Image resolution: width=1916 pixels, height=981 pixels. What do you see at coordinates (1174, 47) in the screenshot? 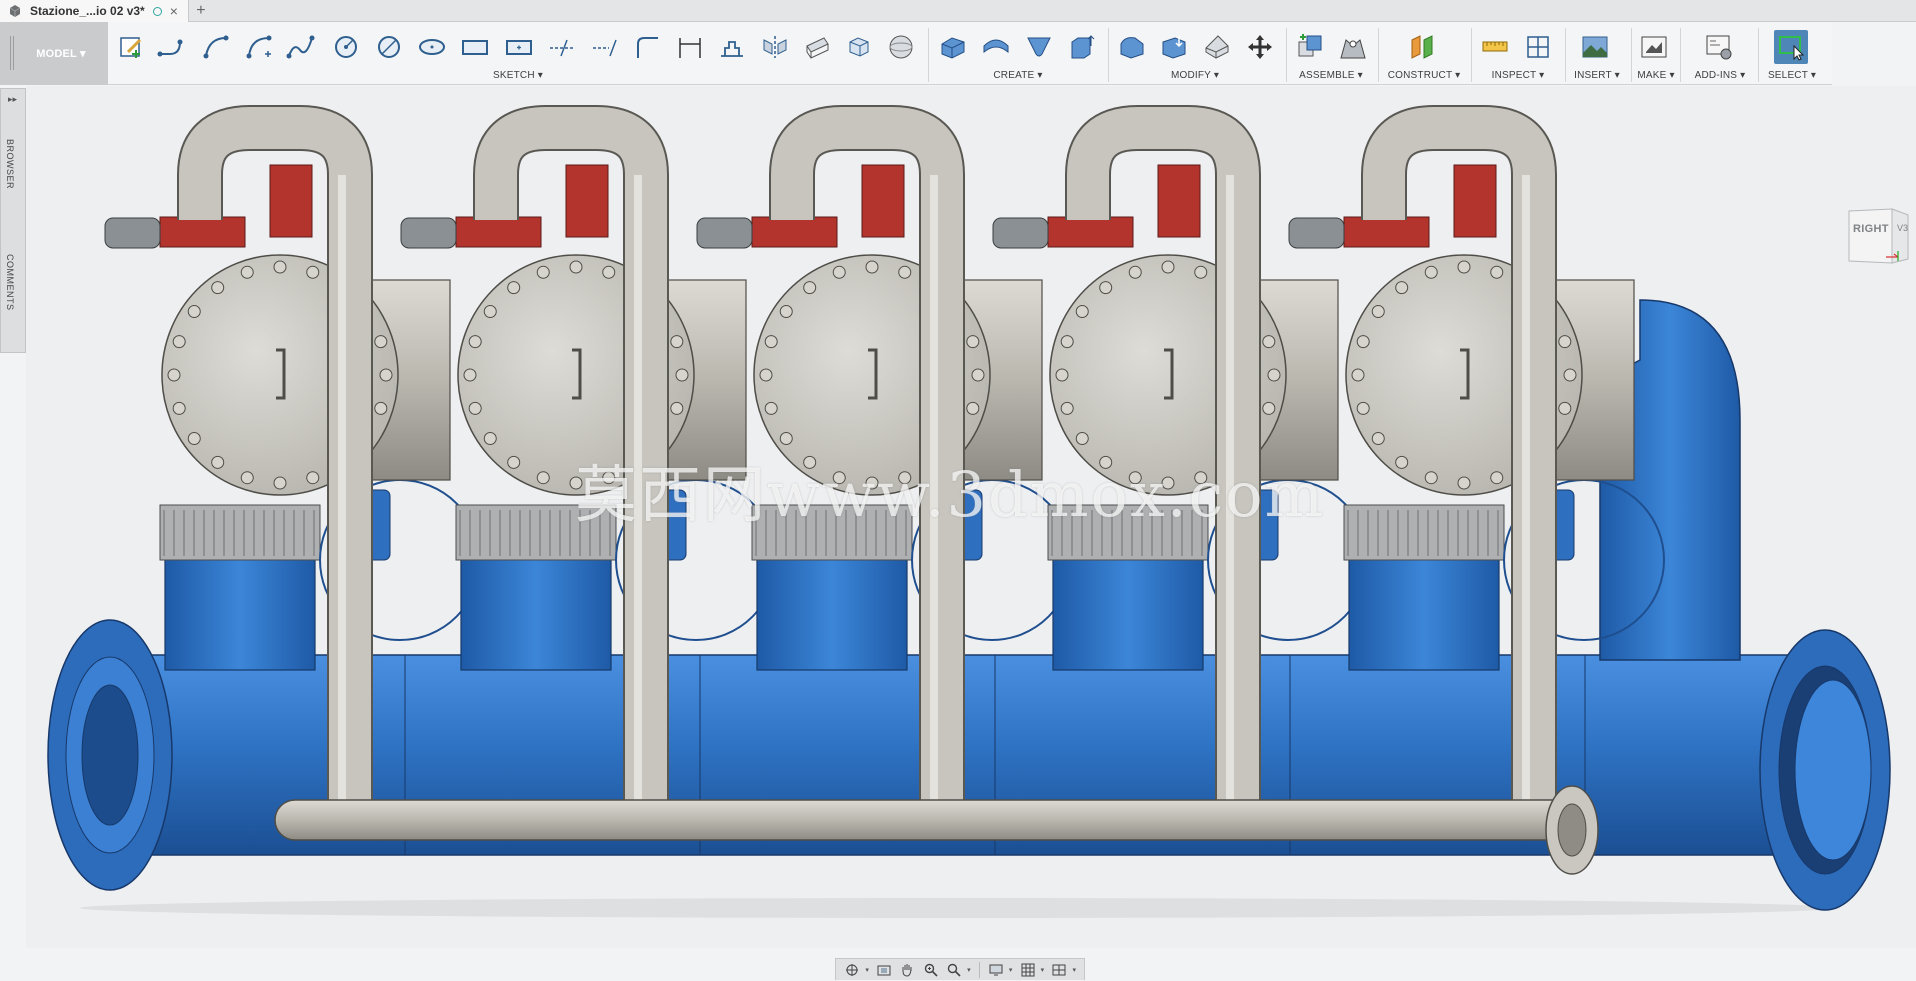
I see `fillet-button` at bounding box center [1174, 47].